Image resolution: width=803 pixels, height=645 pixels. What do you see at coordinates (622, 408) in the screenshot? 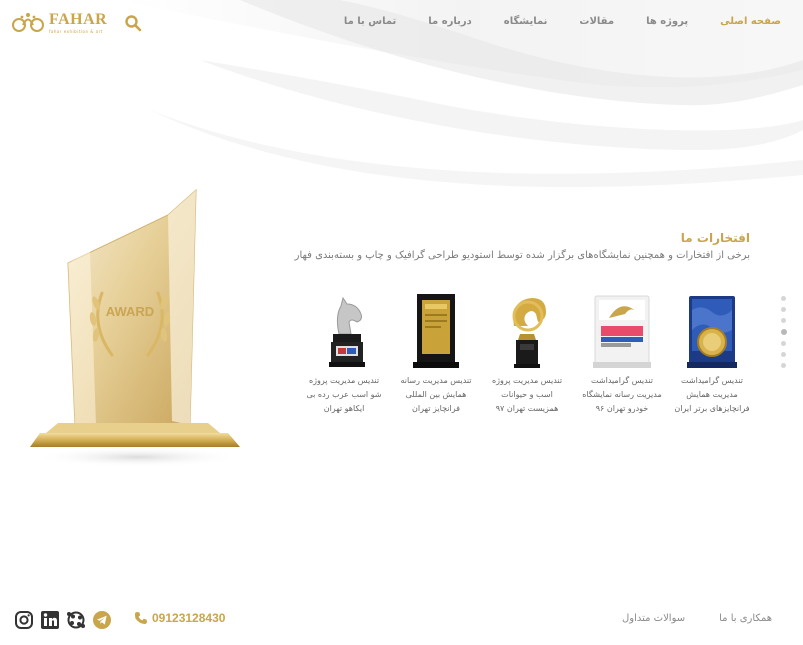
I see `award-caption-line: خودرو تهران ۹۶` at bounding box center [622, 408].